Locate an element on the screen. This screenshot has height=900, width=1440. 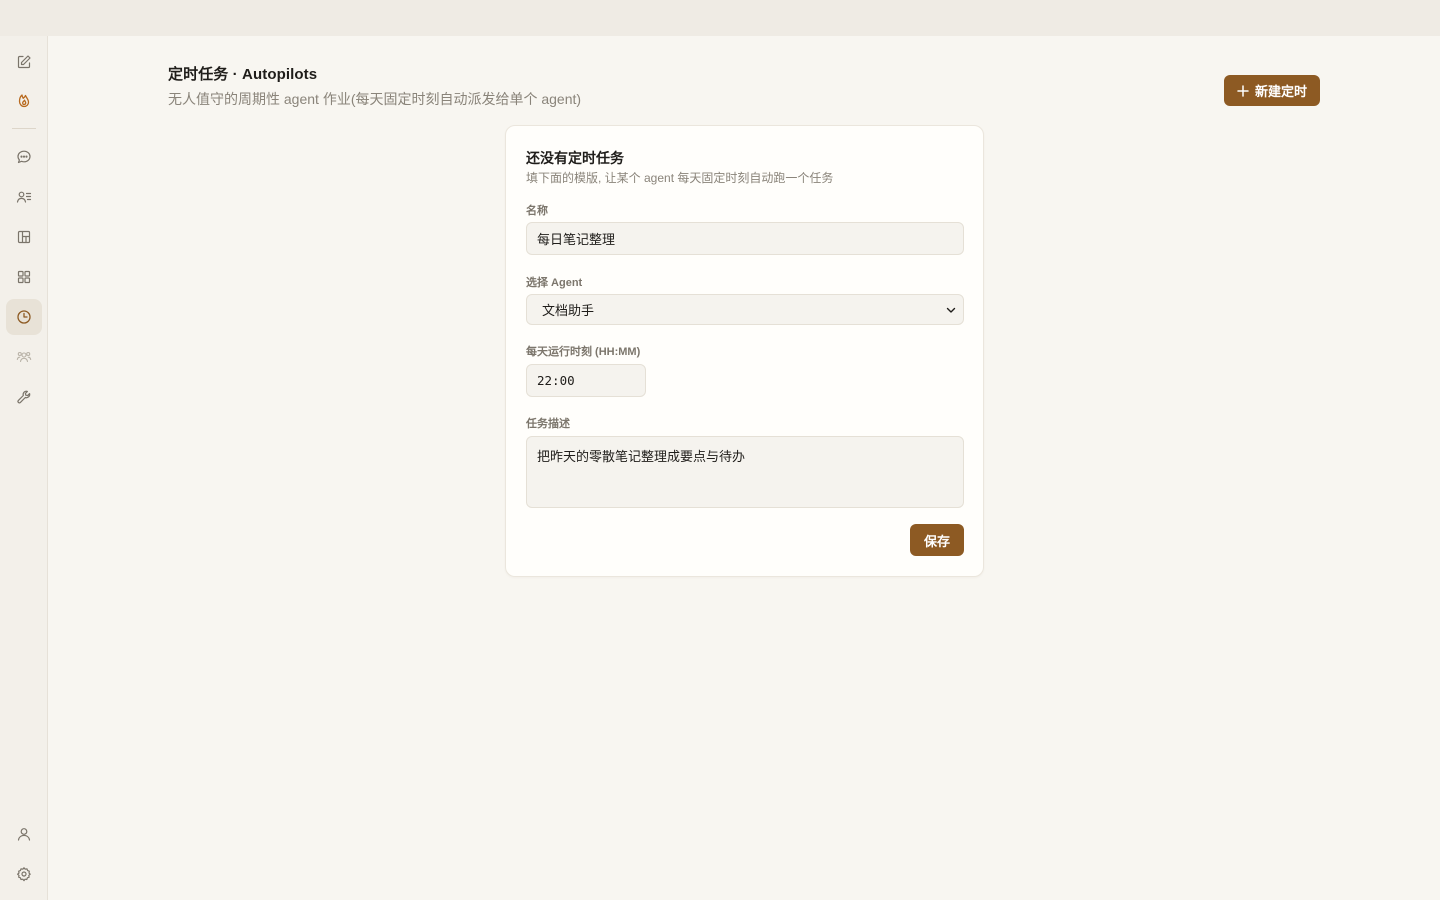
sidebar-item-autopilots is located at coordinates (24, 317).